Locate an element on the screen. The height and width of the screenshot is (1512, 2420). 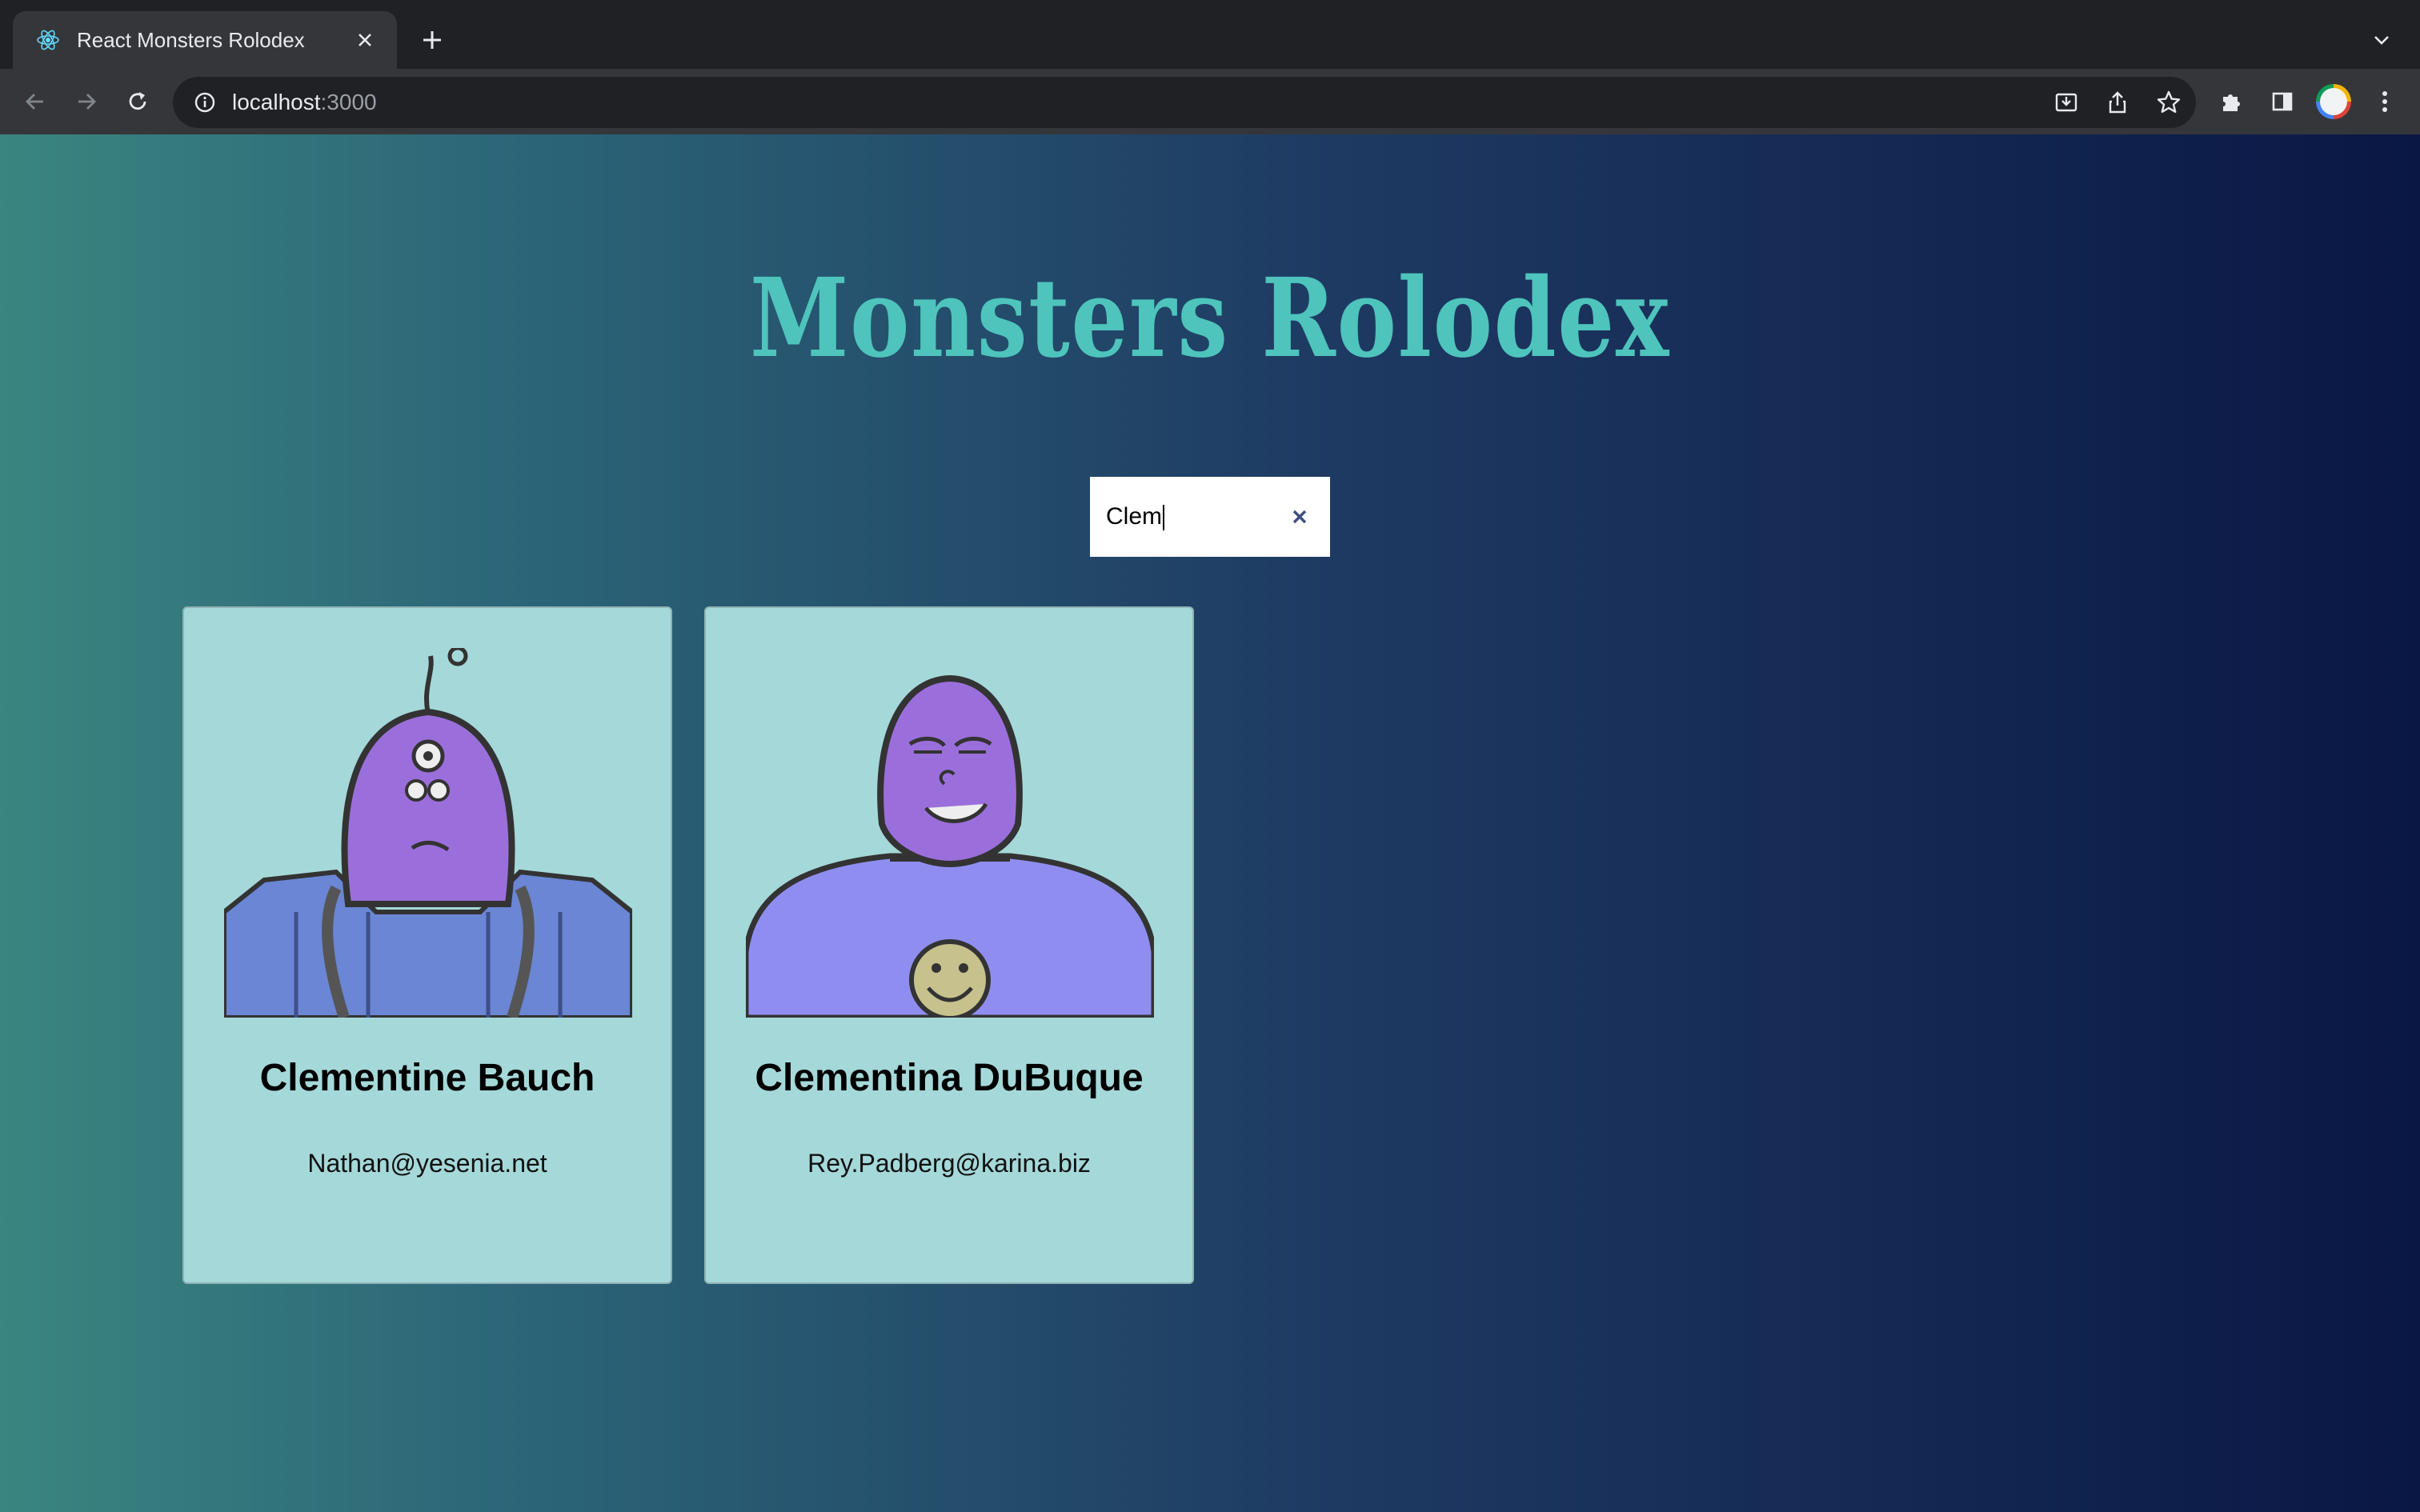
monster-email: Rey.Padberg@karina.biz is located at coordinates (949, 1163).